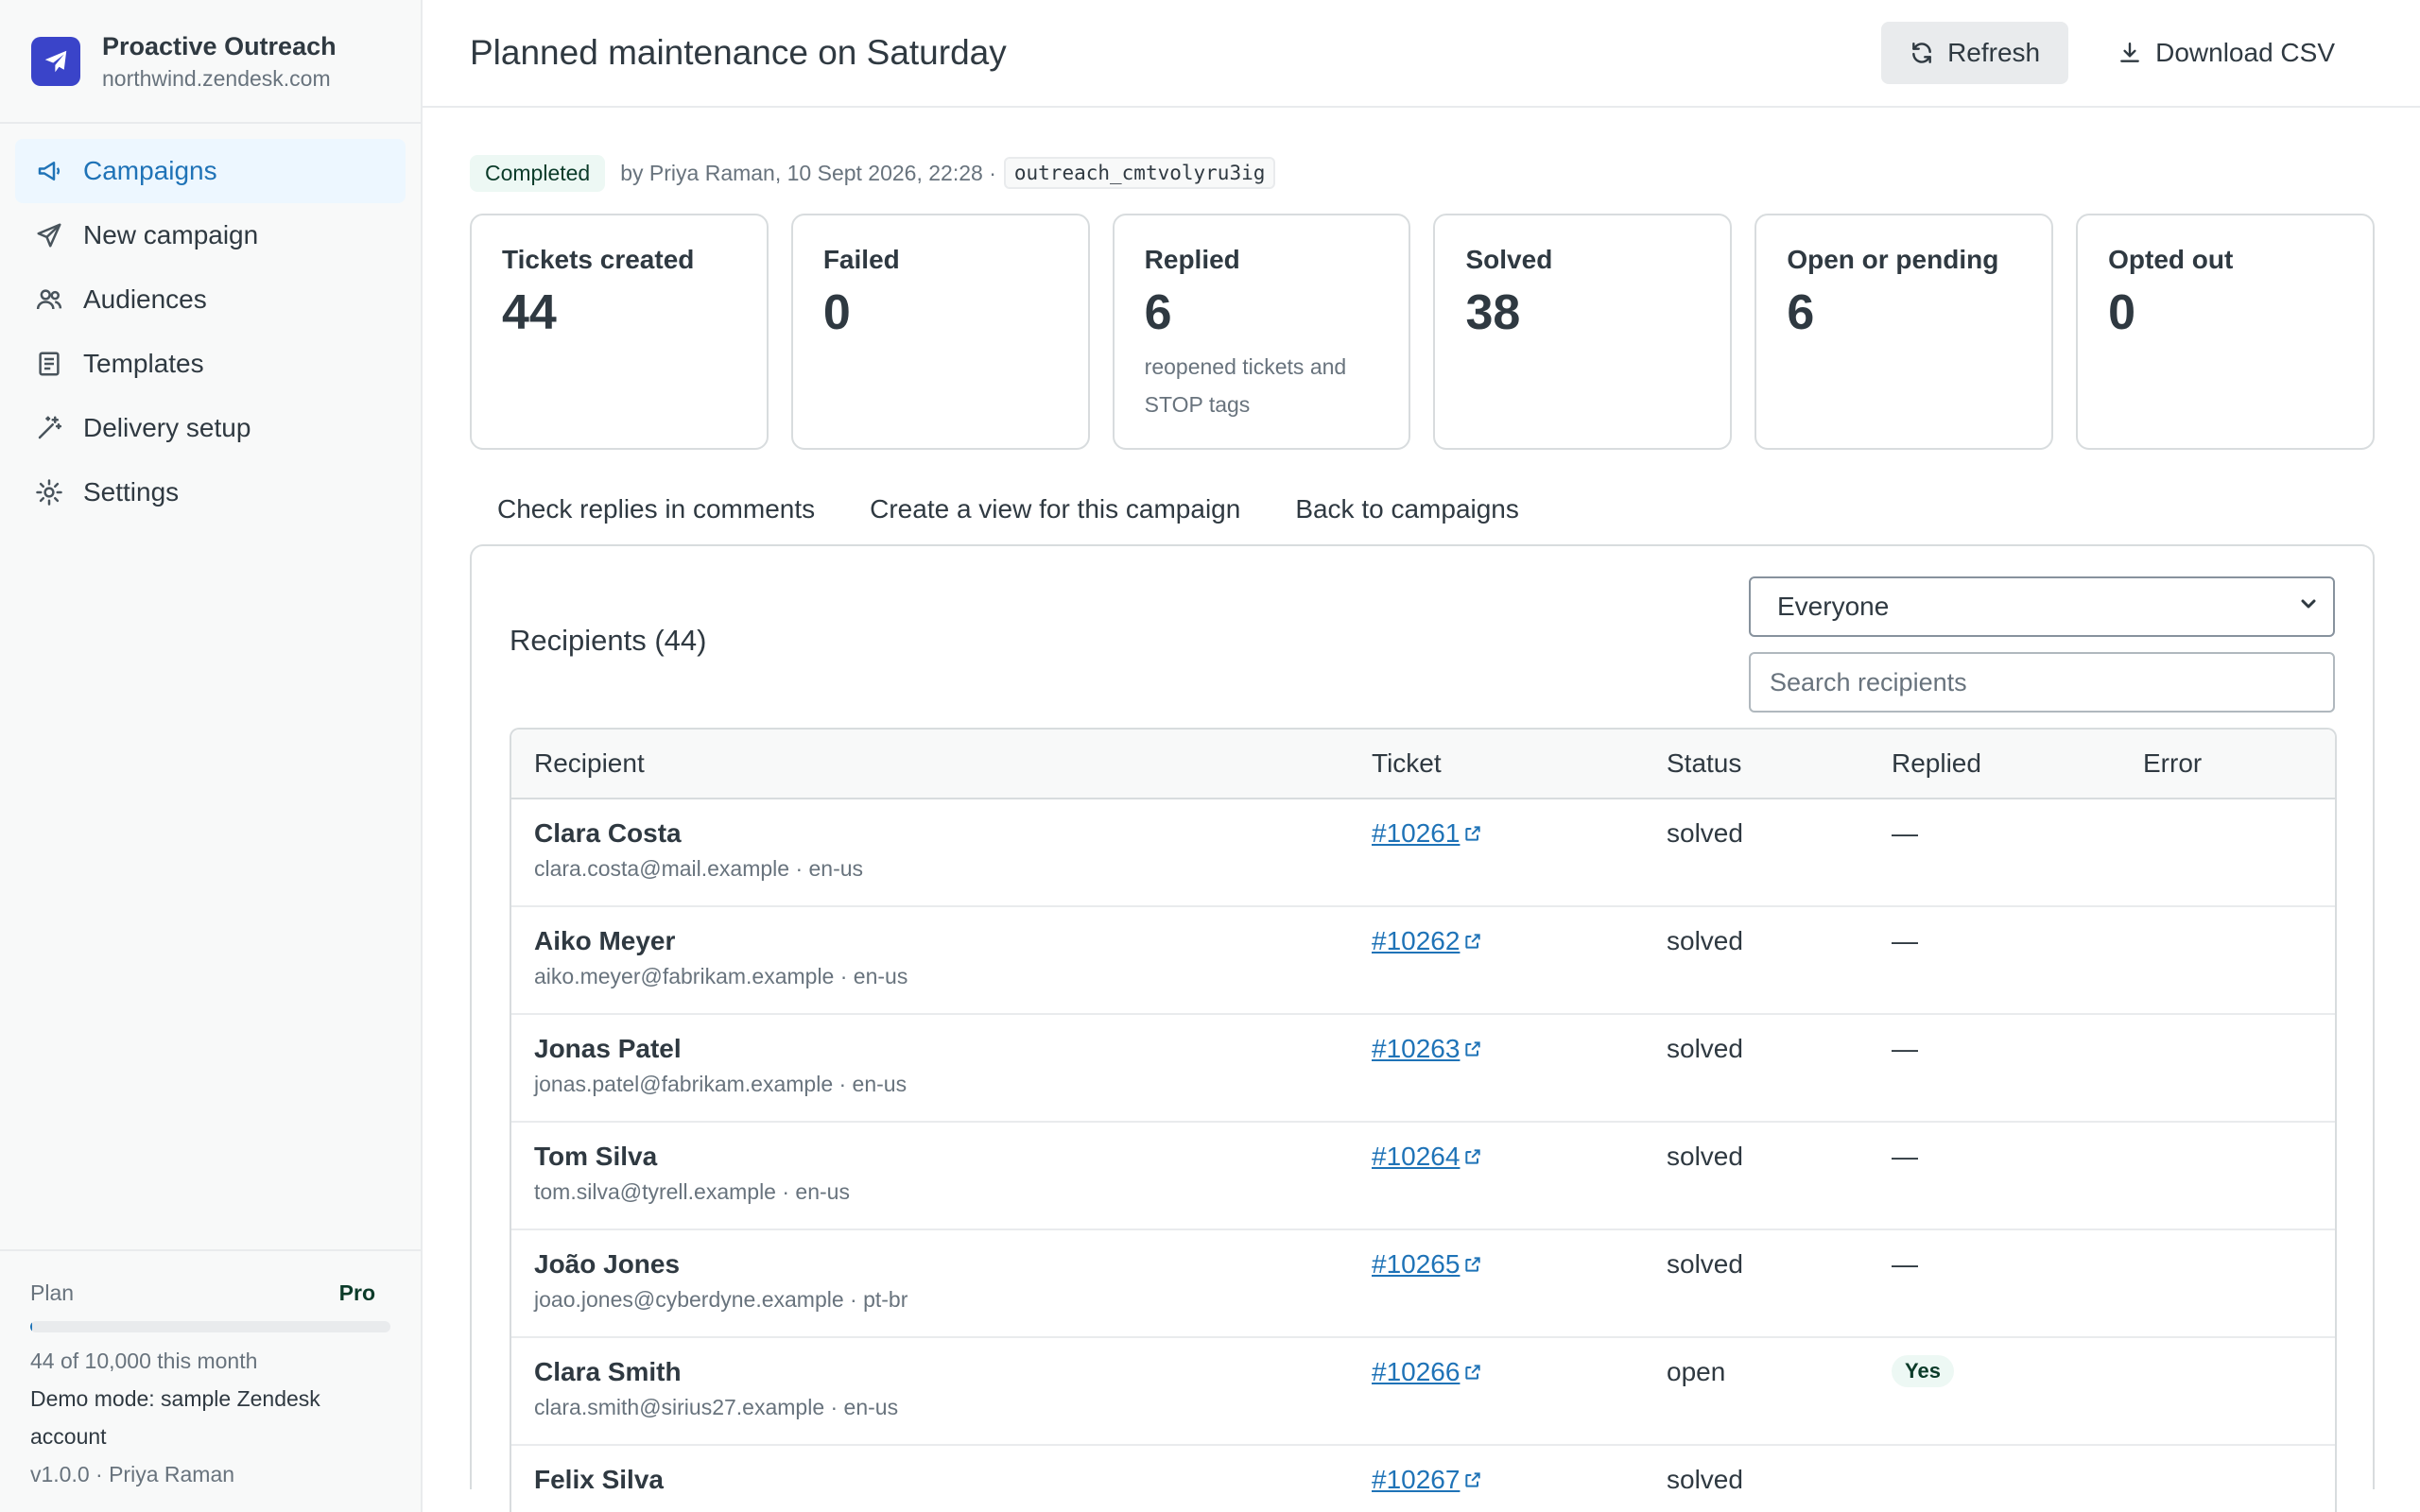 This screenshot has height=1512, width=2420. I want to click on recipient-details: clara.costa@mail.example · en-us, so click(699, 868).